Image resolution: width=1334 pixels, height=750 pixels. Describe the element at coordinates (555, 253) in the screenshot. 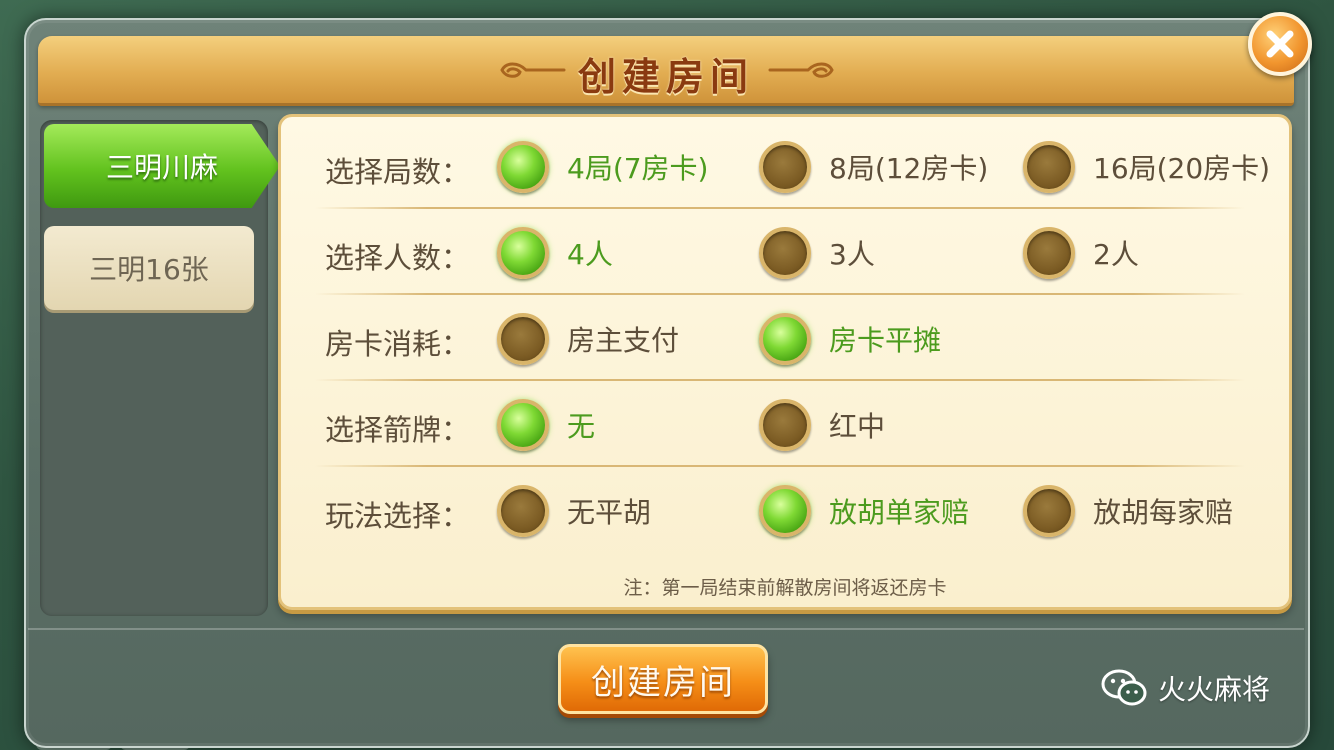

I see `players-option-4: 4人` at that location.